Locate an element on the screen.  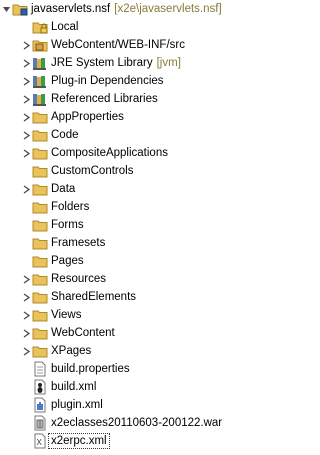
tree-item-referenced-libraries: Referenced Libraries is located at coordinates (117, 99).